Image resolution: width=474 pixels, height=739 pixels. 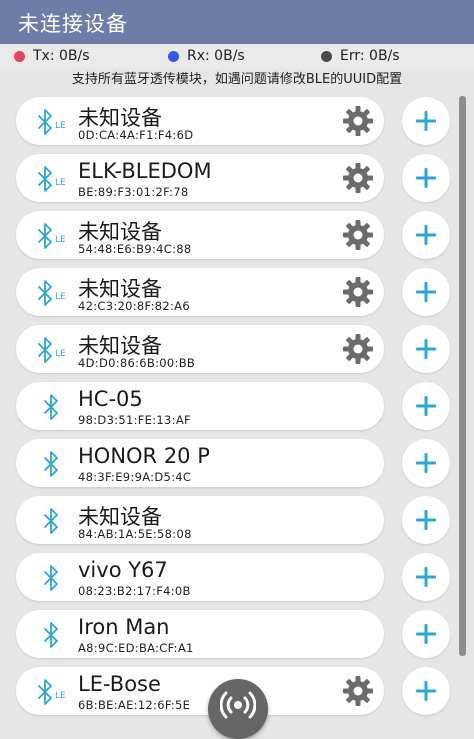 I want to click on device-card: HONOR 20 P 48:3F:E9:9A:D5:4C, so click(x=200, y=463).